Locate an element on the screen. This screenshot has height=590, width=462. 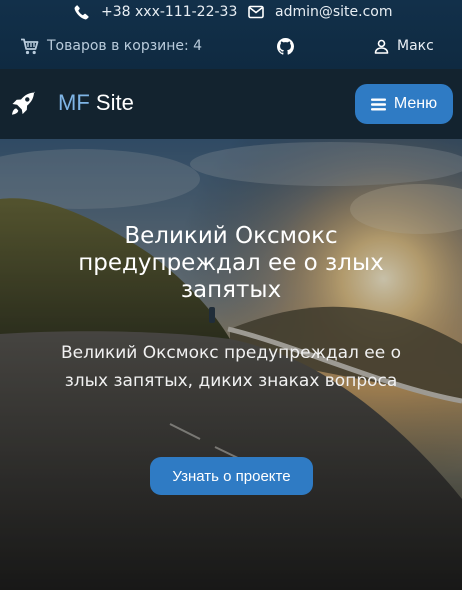
brand-logo: MF Site is located at coordinates (96, 103).